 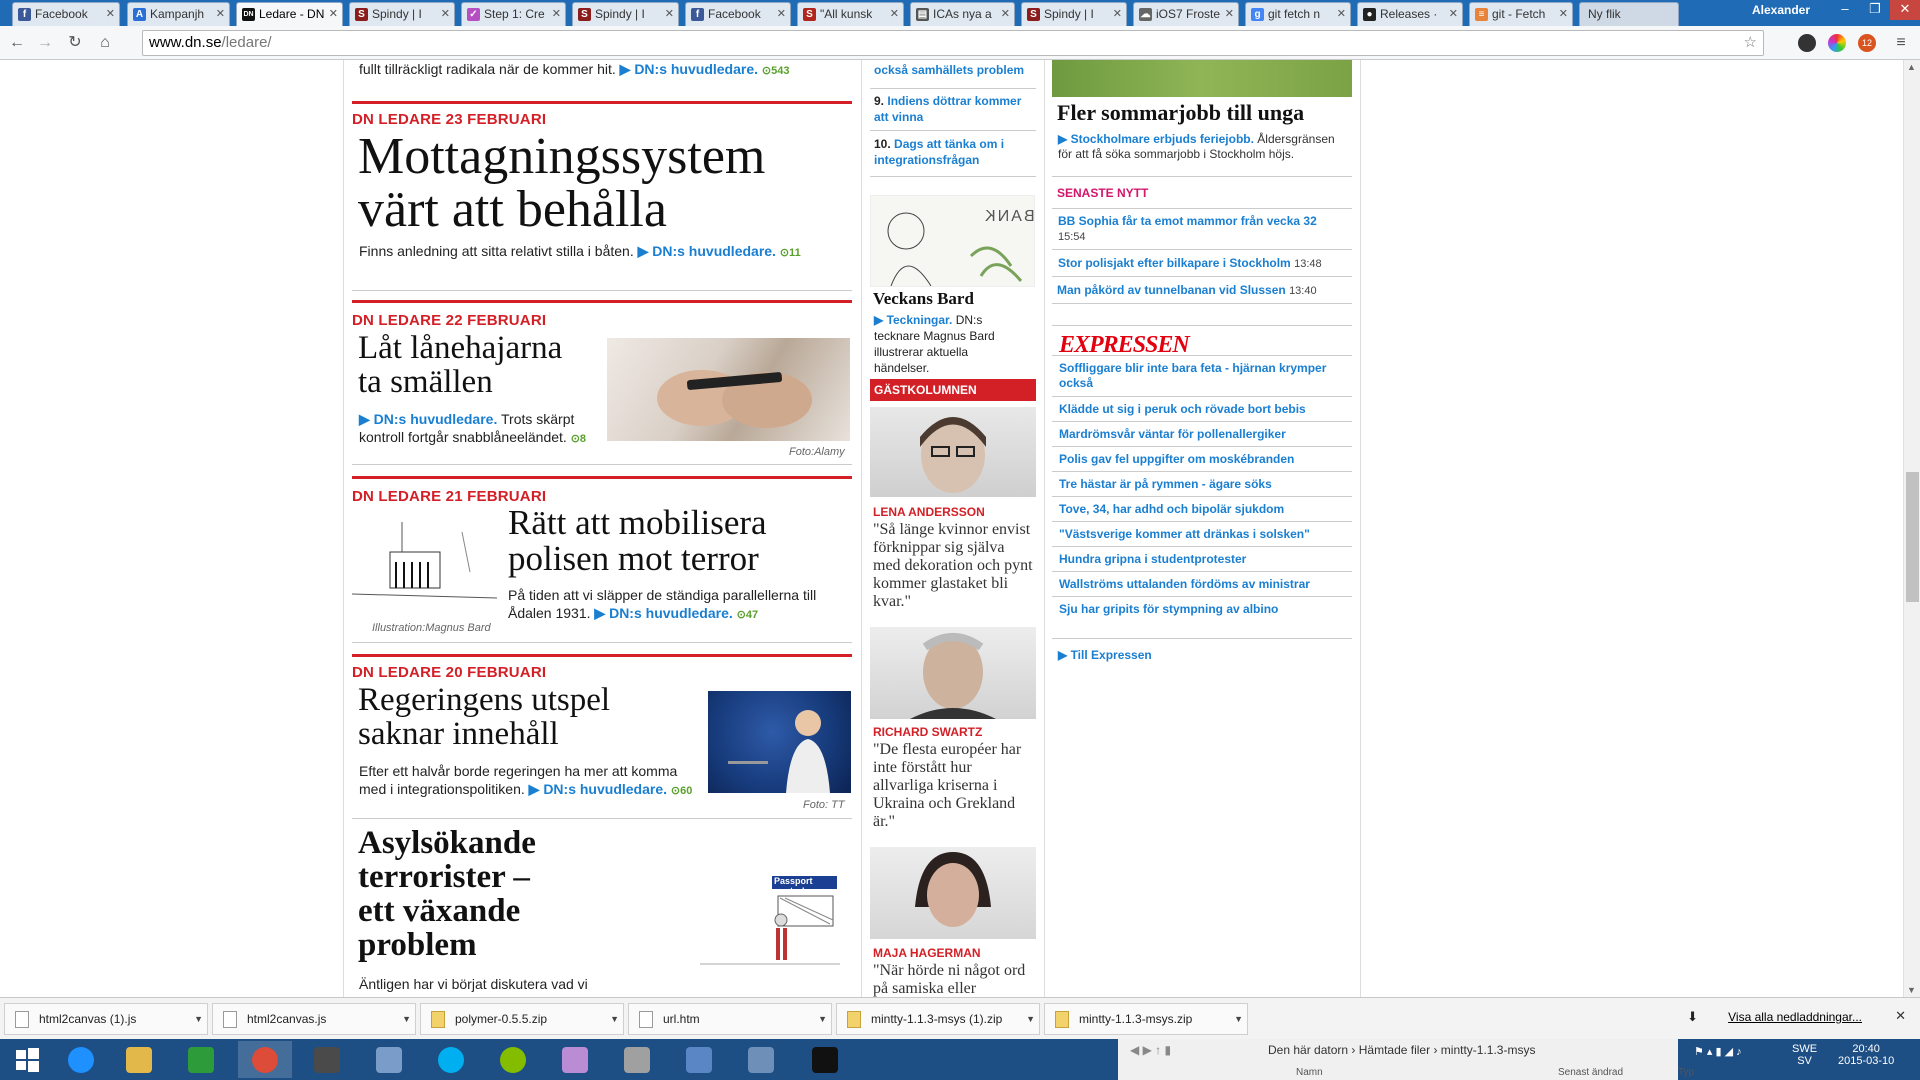 I want to click on expressen-item: Mardrömsvår väntar för pollenallergiker, so click(x=1199, y=434).